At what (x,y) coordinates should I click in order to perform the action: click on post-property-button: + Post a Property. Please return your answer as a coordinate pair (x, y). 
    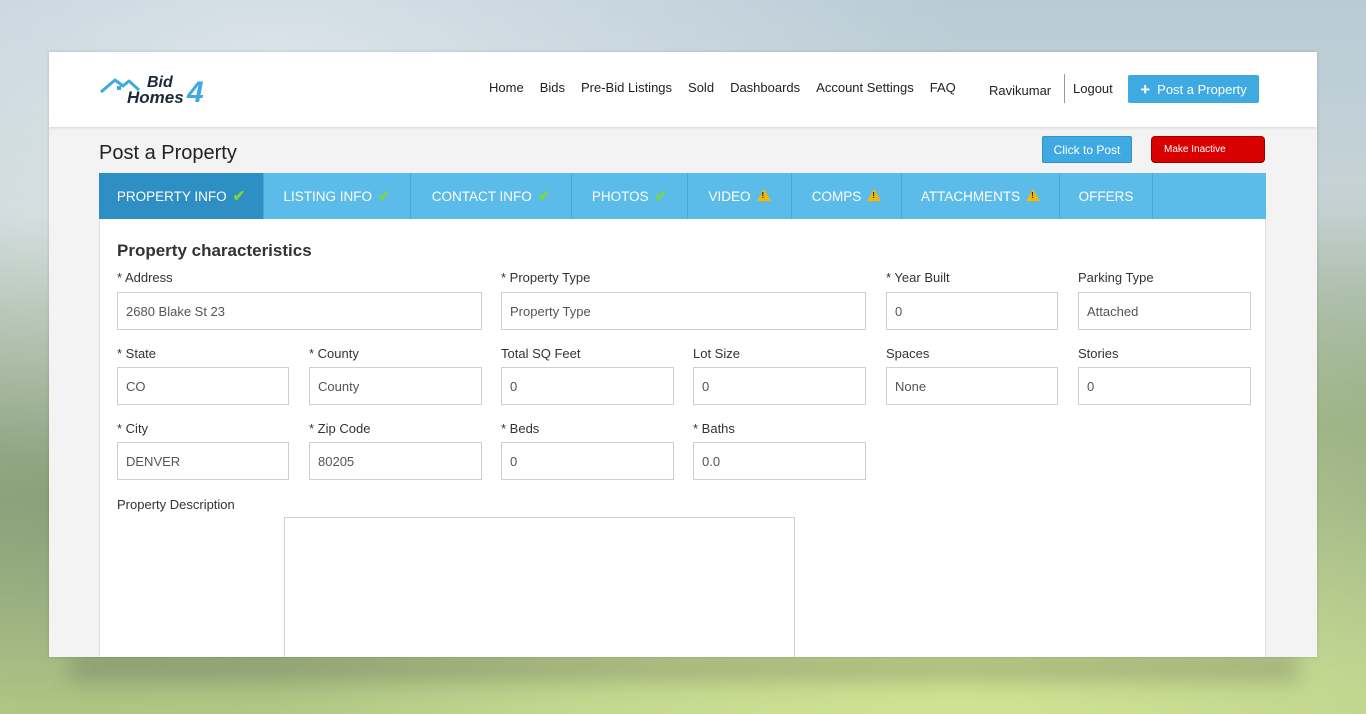
    Looking at the image, I should click on (1193, 89).